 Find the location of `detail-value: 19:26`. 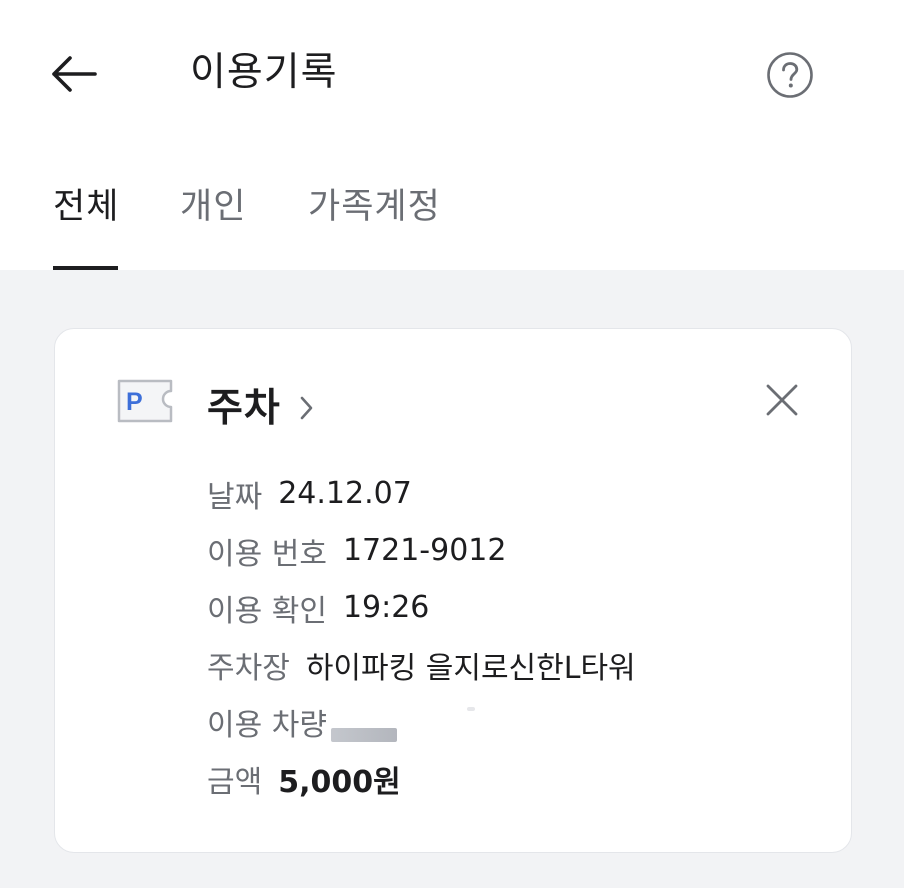

detail-value: 19:26 is located at coordinates (386, 607).